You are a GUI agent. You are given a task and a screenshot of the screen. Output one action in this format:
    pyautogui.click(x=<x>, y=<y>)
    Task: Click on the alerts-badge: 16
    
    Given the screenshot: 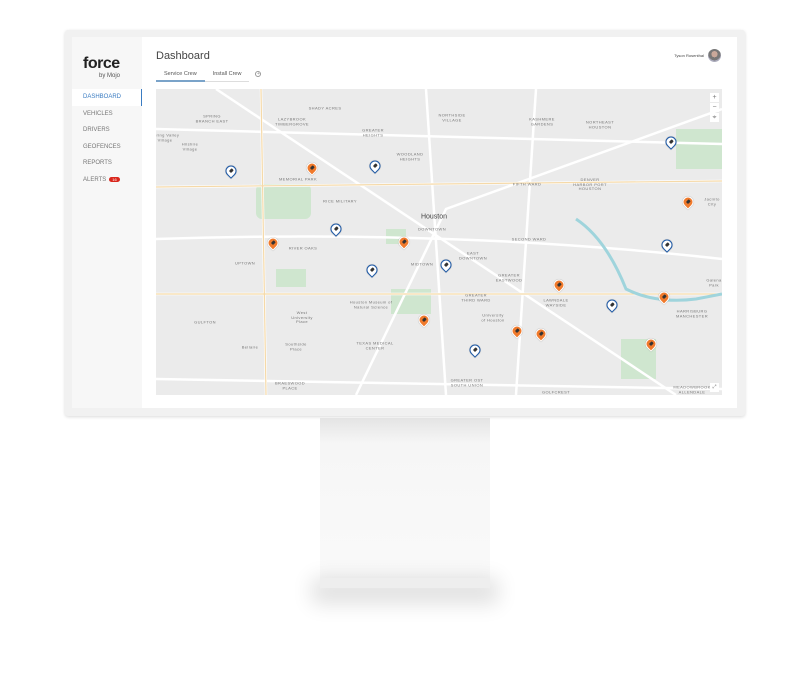 What is the action you would take?
    pyautogui.click(x=114, y=179)
    